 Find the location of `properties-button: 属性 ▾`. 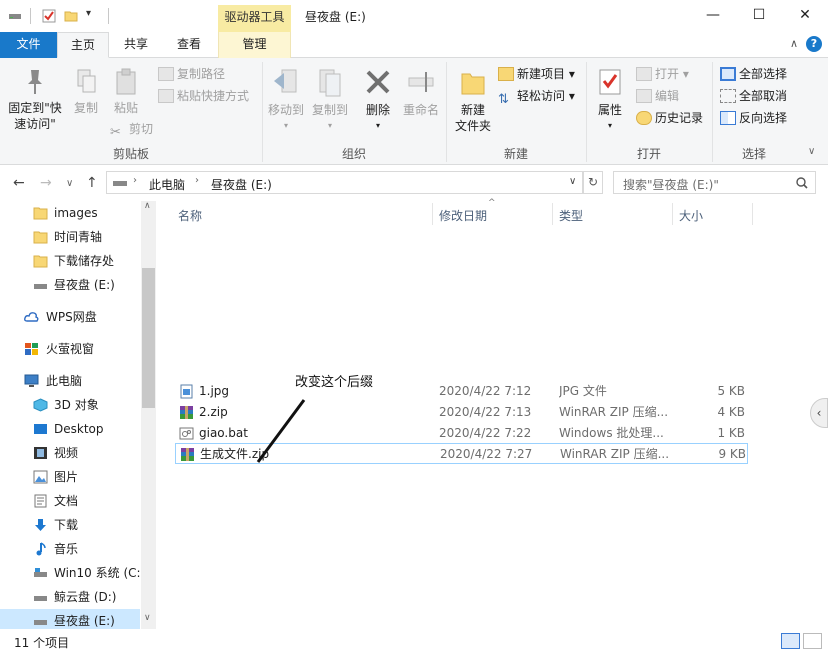

properties-button: 属性 ▾ is located at coordinates (610, 101).